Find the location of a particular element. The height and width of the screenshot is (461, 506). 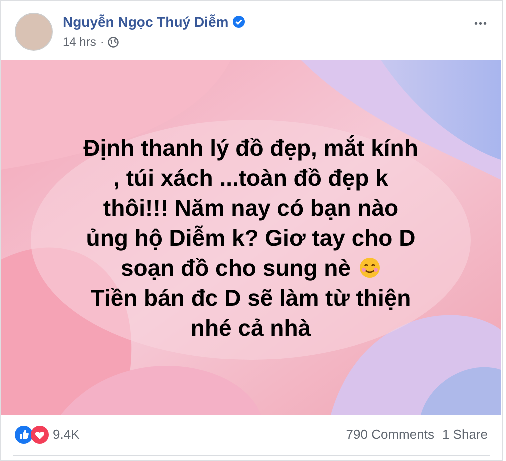

more-options-button: ••• is located at coordinates (481, 24).